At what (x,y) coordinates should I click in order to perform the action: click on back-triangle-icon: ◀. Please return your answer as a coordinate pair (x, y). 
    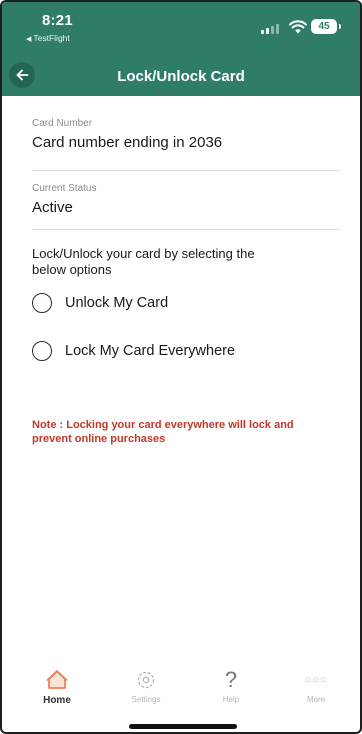
    Looking at the image, I should click on (29, 39).